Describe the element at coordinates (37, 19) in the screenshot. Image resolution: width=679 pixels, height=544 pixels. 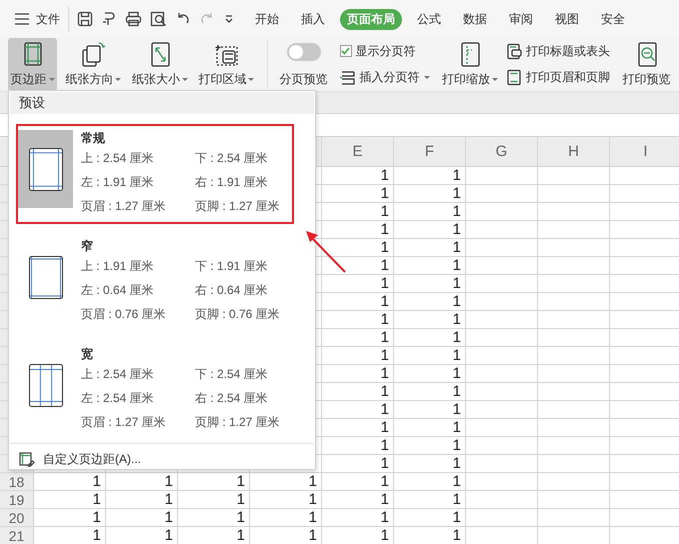
I see `file-menu: 文件` at that location.